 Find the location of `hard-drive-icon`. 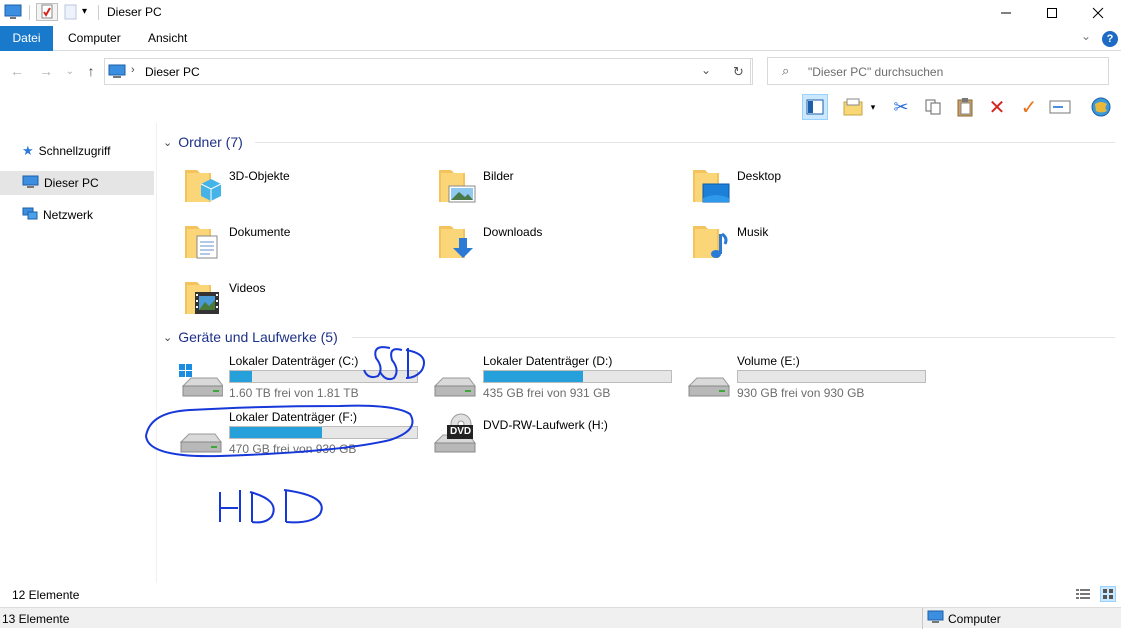

hard-drive-icon is located at coordinates (708, 381).